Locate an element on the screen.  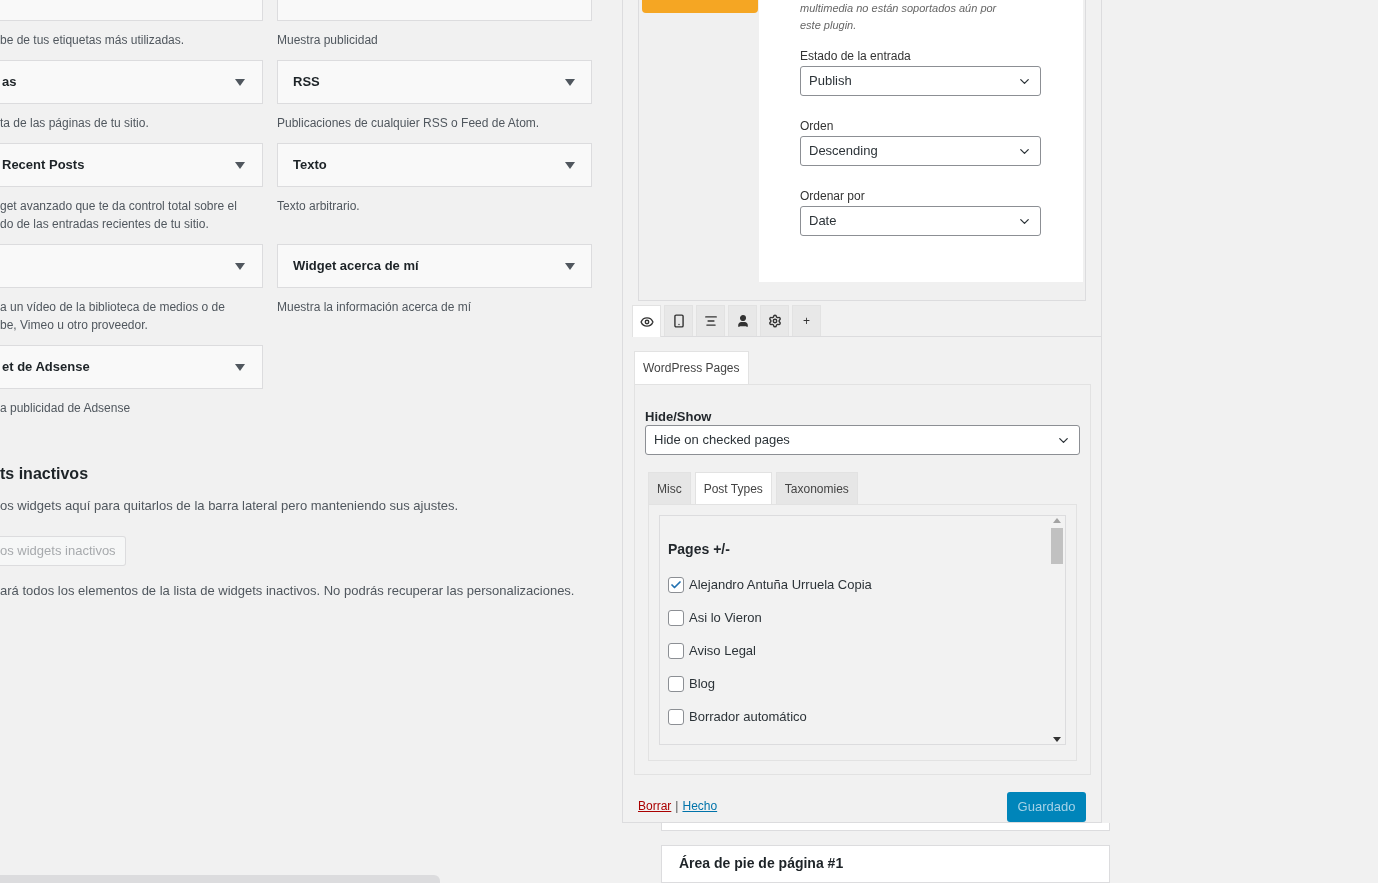
tab: Post Types is located at coordinates (733, 488).